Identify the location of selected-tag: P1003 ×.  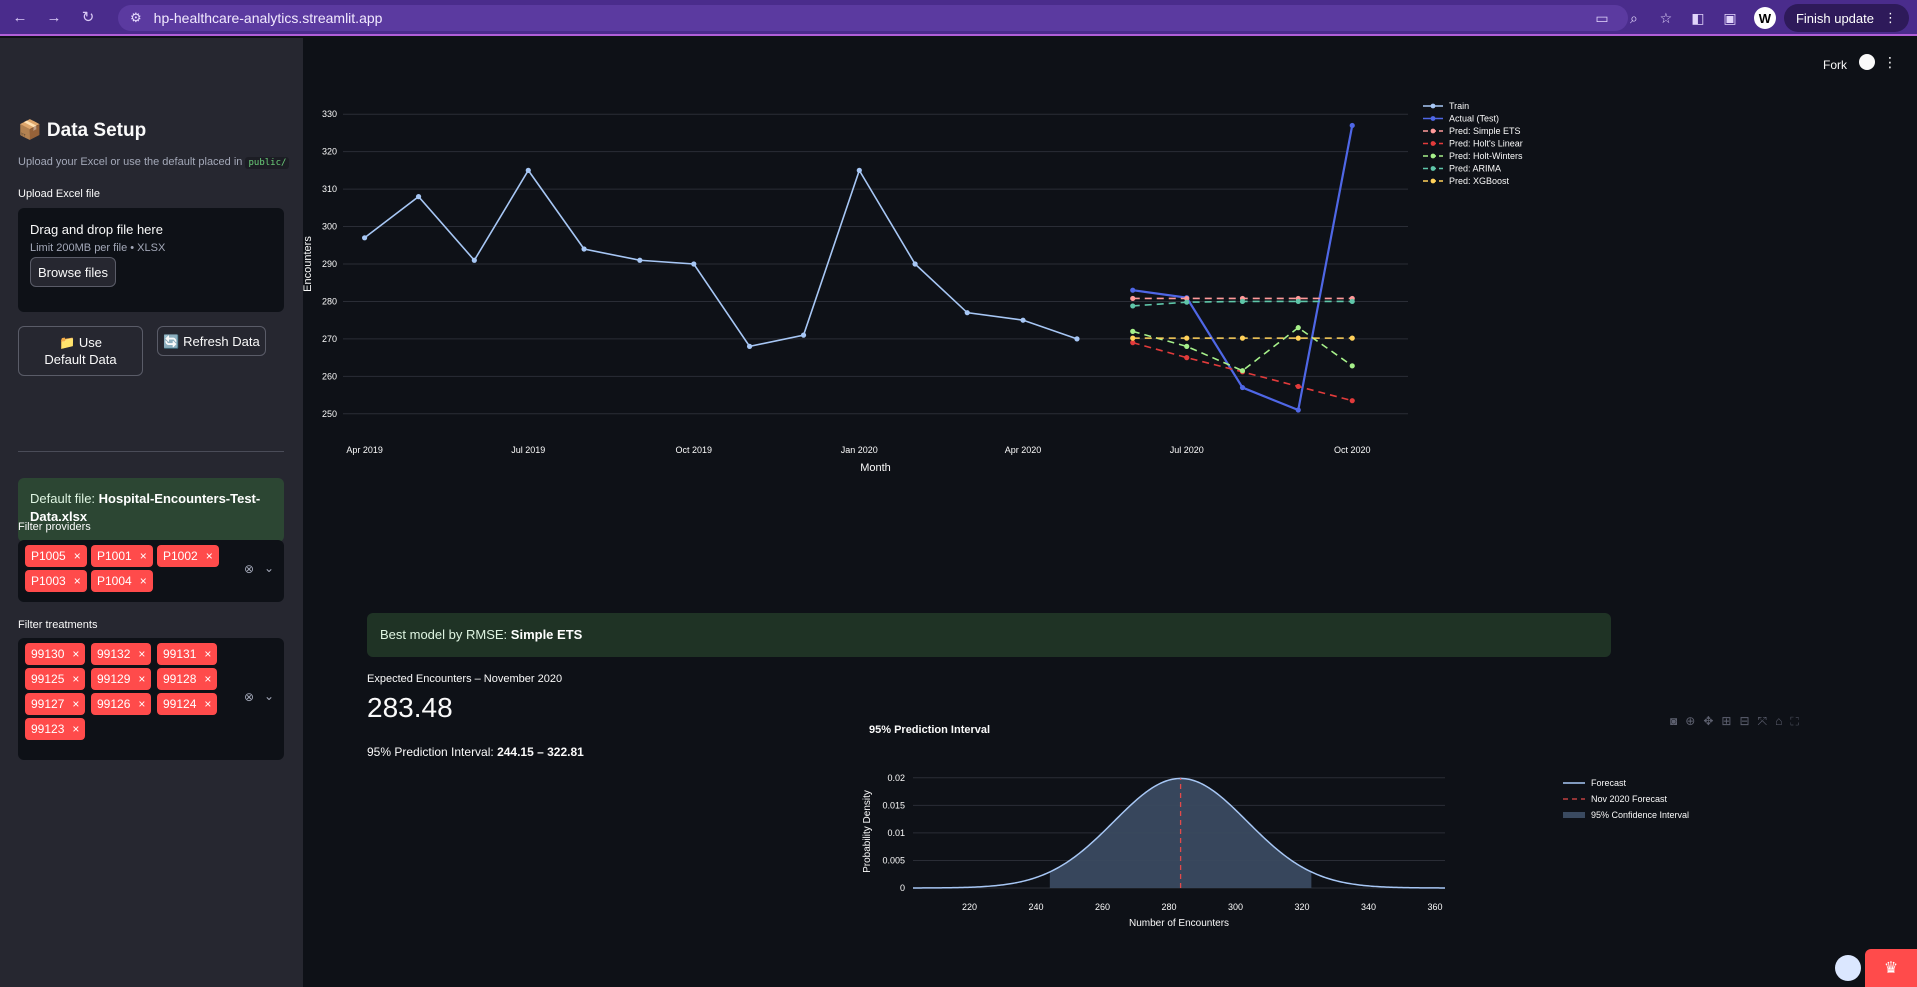
(56, 581).